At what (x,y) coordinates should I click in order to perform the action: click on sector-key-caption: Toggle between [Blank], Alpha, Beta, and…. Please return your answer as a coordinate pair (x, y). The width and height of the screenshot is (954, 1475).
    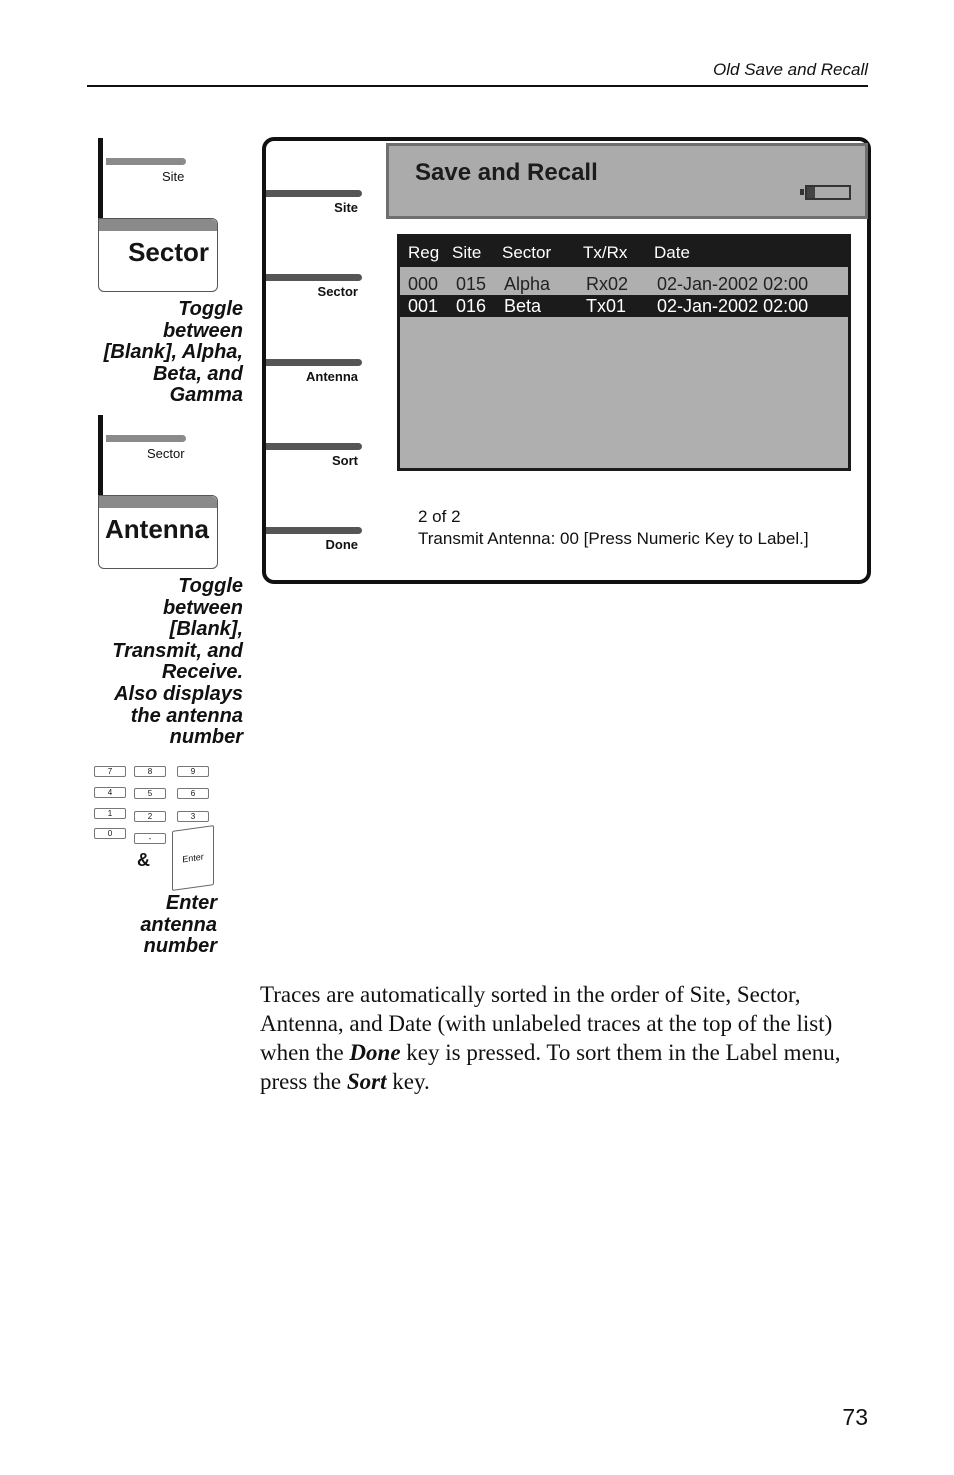
    Looking at the image, I should click on (151, 352).